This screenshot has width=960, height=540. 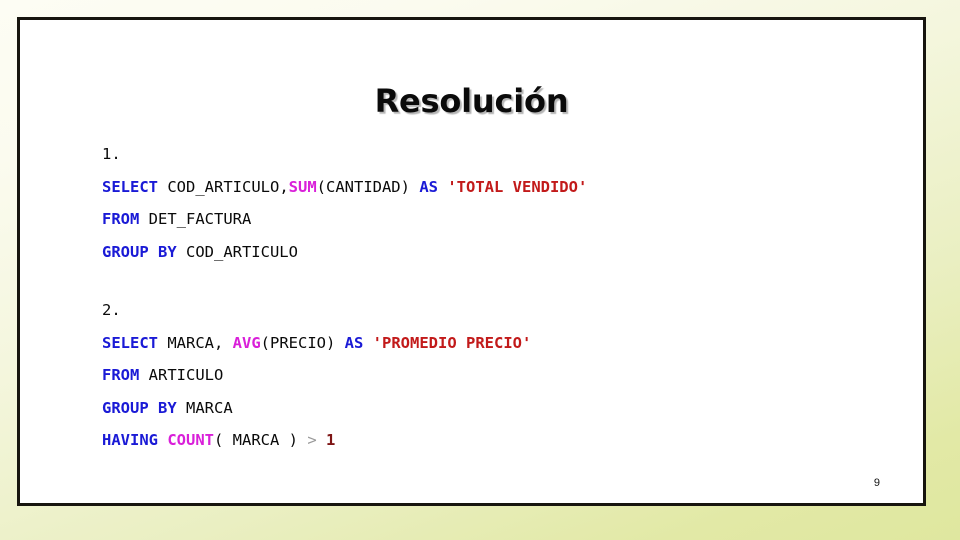 What do you see at coordinates (223, 186) in the screenshot?
I see `sql-token-plain: COD_ARTICULO,` at bounding box center [223, 186].